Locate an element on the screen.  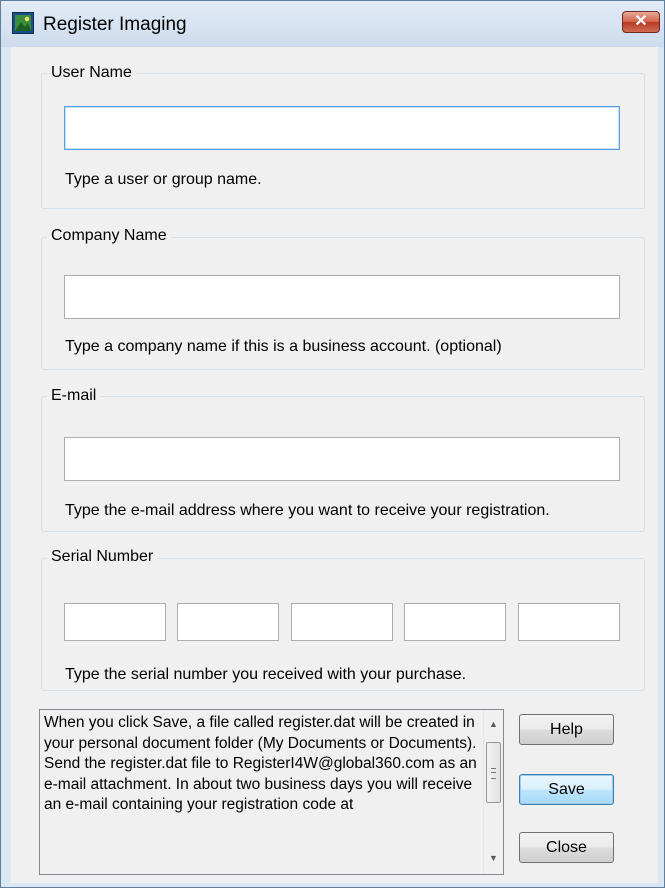
close-icon: ✕ is located at coordinates (641, 21).